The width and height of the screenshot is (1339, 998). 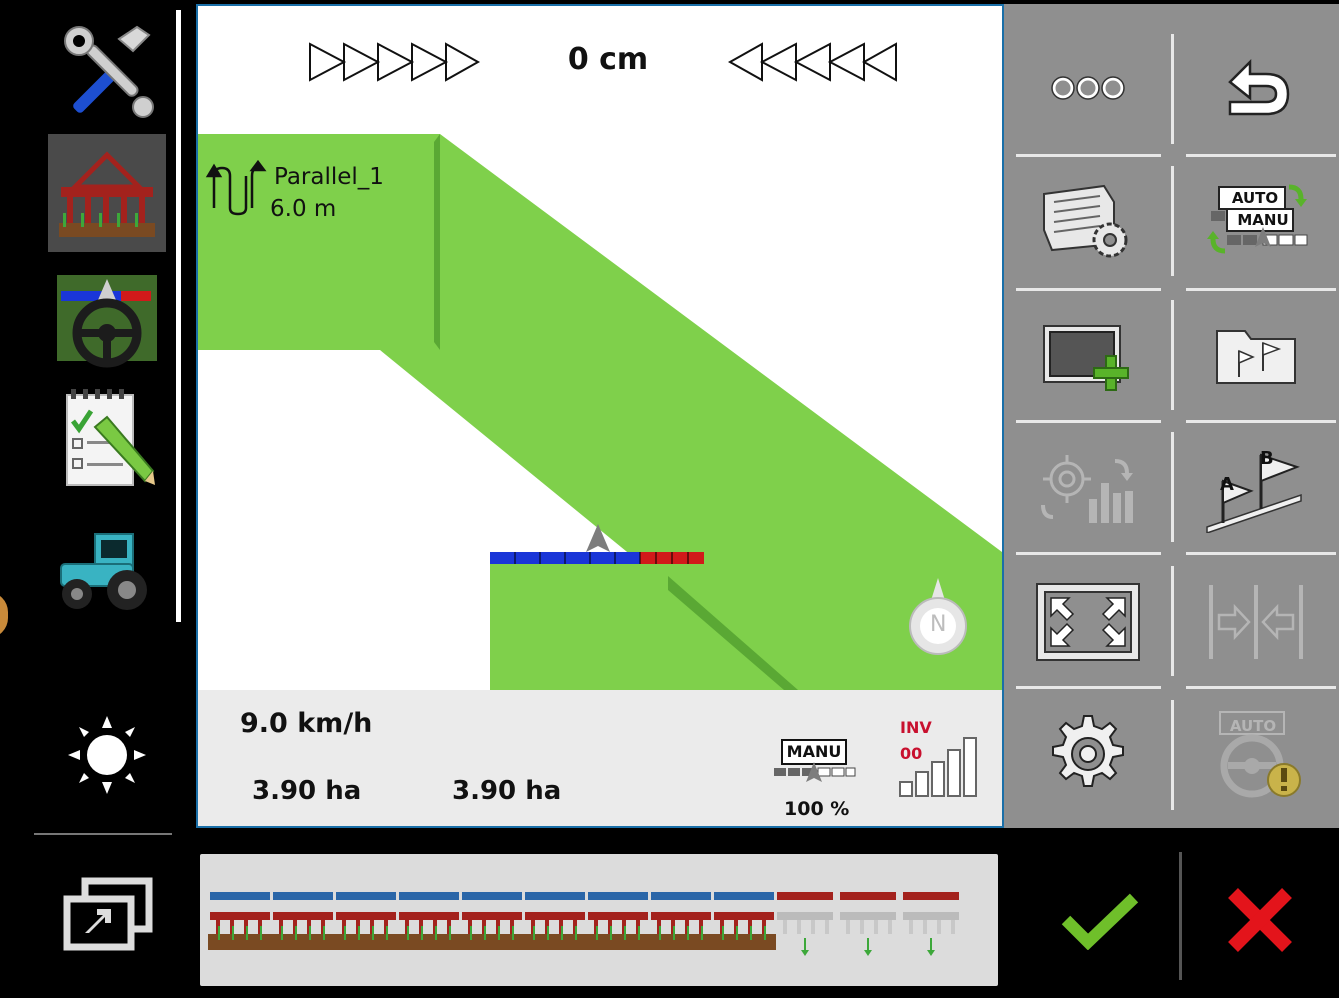 I want to click on steering-wheel-icon, so click(x=107, y=321).